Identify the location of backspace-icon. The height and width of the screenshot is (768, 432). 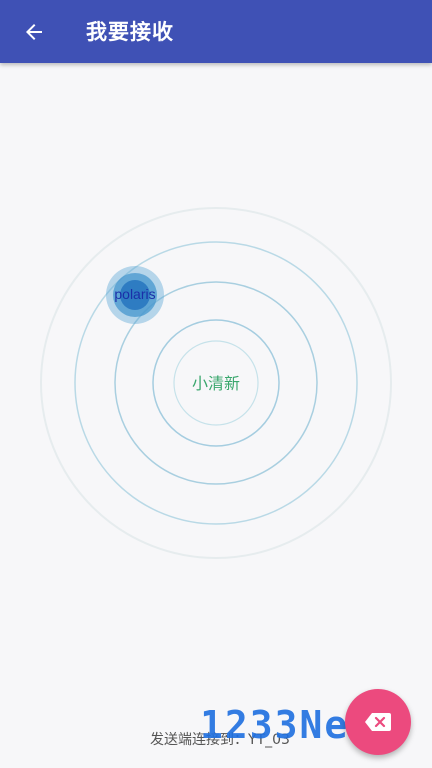
(378, 722).